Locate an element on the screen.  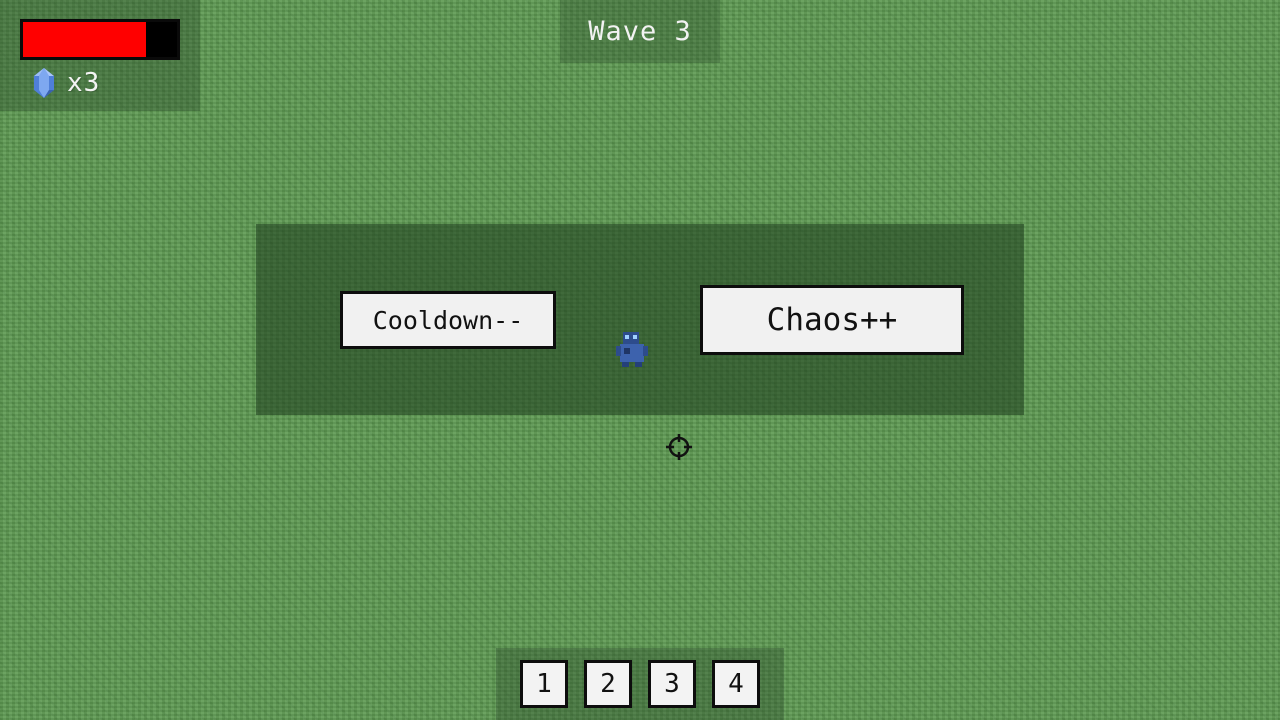
player-robot-icon is located at coordinates (632, 349).